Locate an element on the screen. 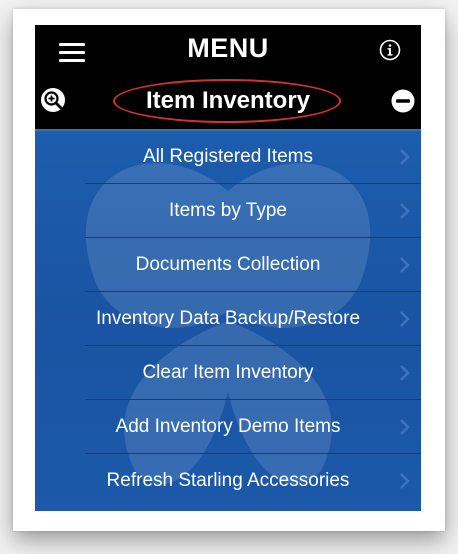 The image size is (458, 554). menu-item-label: Items by Type is located at coordinates (228, 210).